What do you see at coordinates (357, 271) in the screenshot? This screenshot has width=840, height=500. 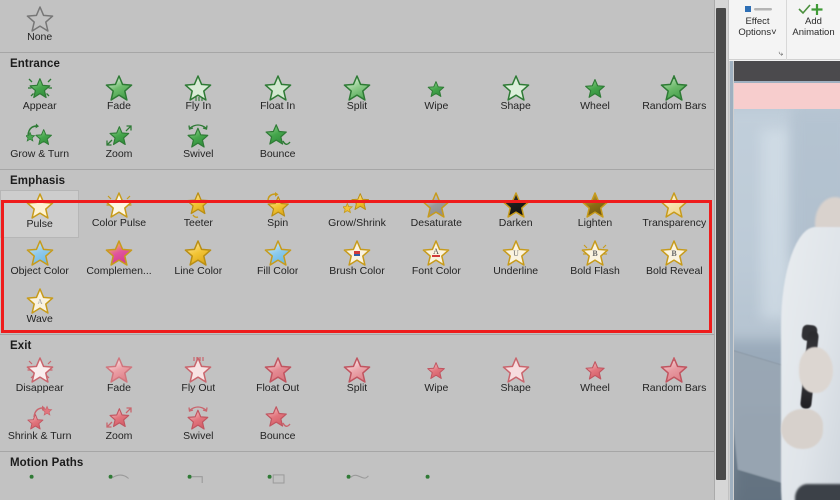 I see `effect-item-label: Brush Color` at bounding box center [357, 271].